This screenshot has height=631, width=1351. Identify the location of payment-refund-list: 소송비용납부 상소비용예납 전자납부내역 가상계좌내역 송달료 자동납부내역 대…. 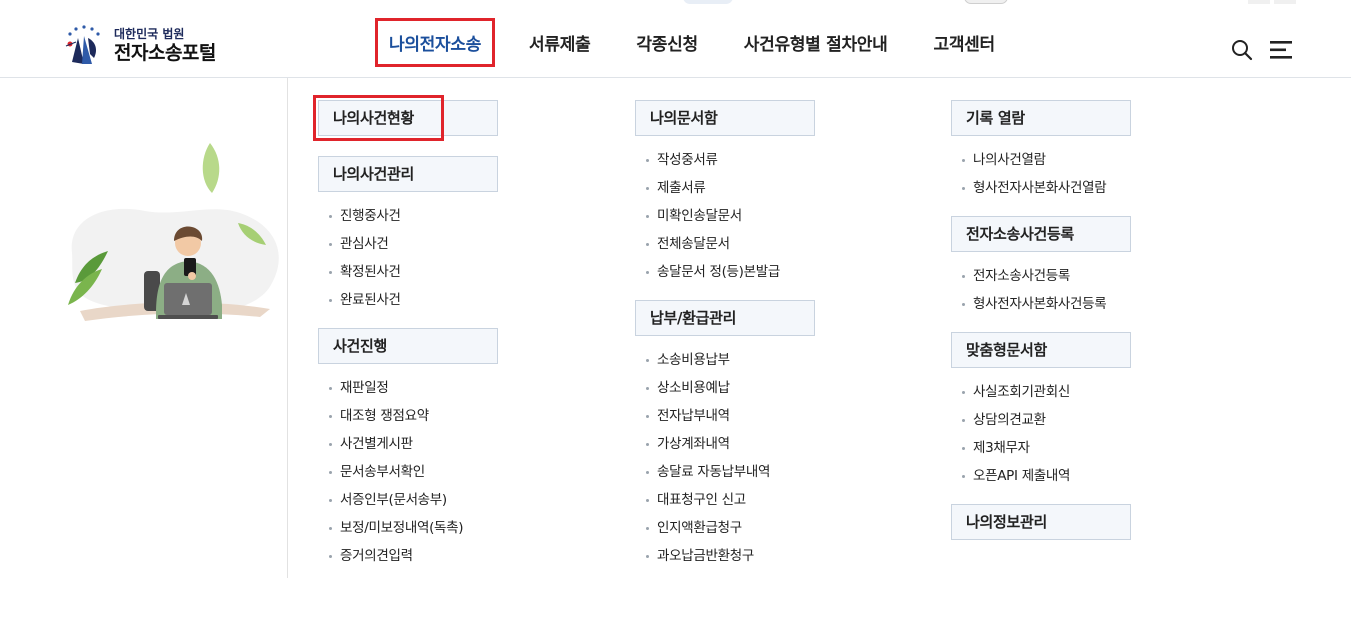
(735, 460).